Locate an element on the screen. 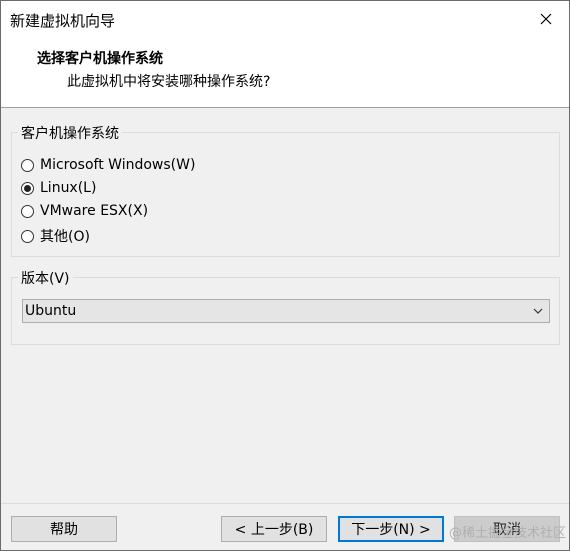  radio-option-vmware-esx: VMware ESX(X) is located at coordinates (84, 211).